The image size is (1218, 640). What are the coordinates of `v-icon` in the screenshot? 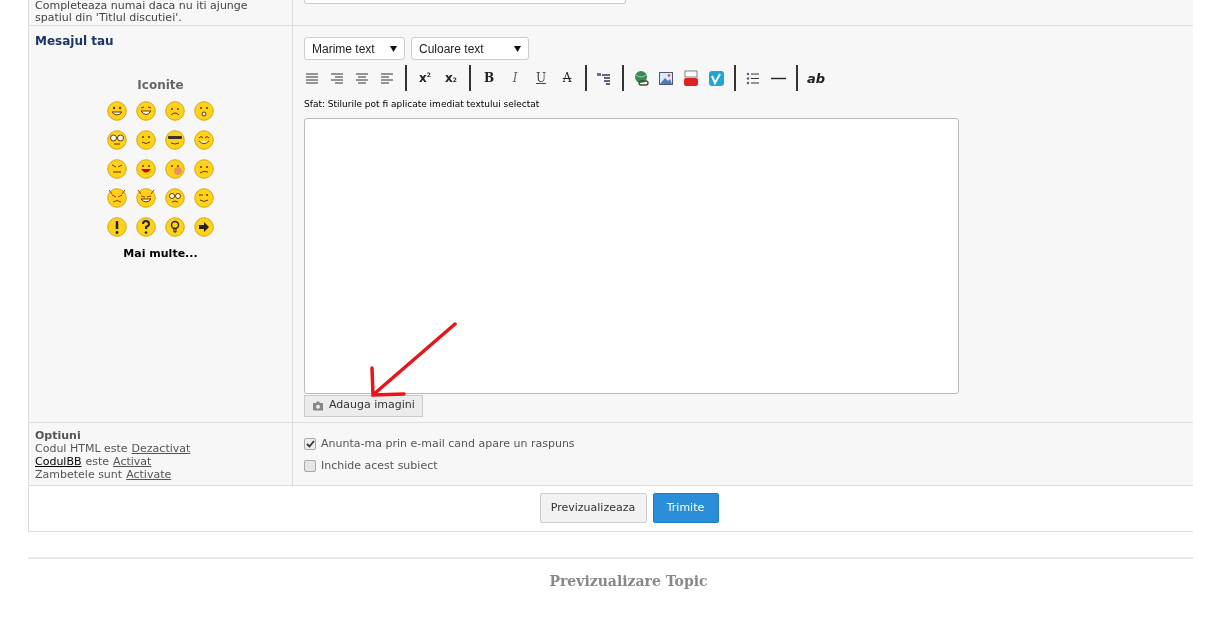 It's located at (716, 78).